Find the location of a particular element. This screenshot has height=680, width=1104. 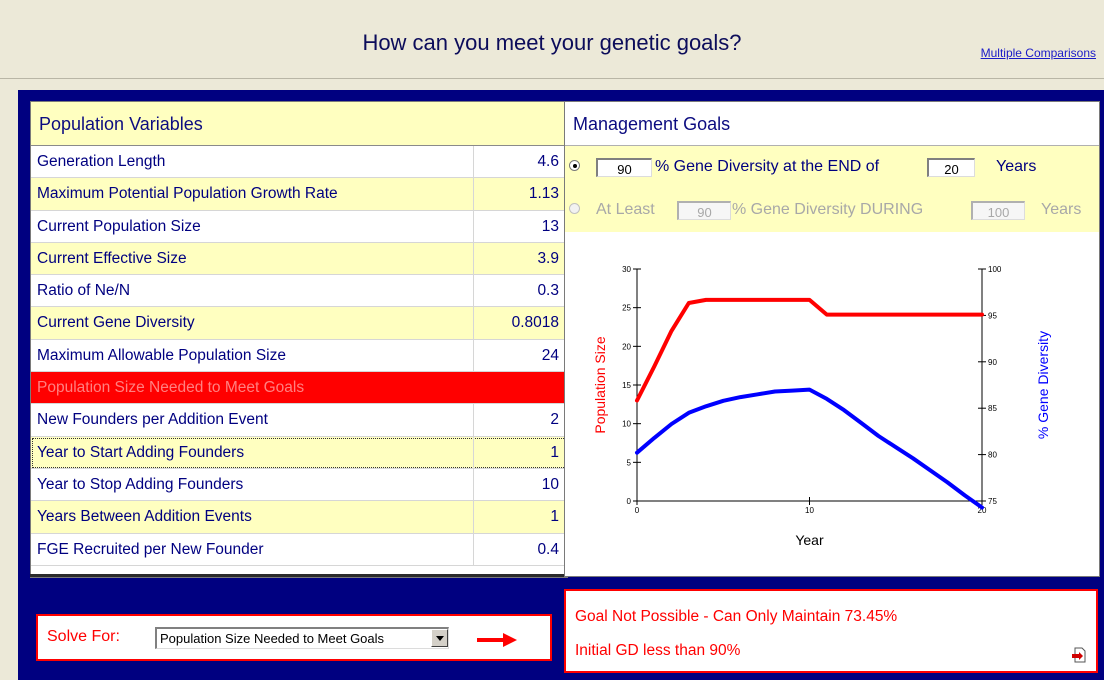

variable-label: Maximum Potential Population Growth Rate is located at coordinates (187, 194).